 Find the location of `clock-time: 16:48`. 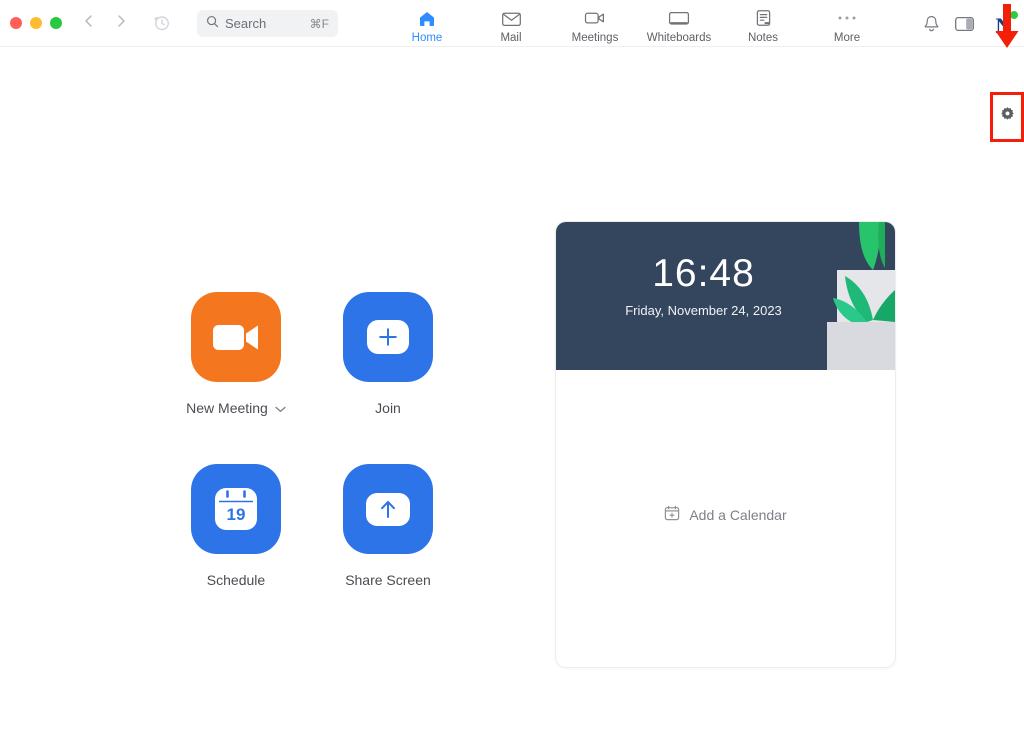

clock-time: 16:48 is located at coordinates (703, 273).